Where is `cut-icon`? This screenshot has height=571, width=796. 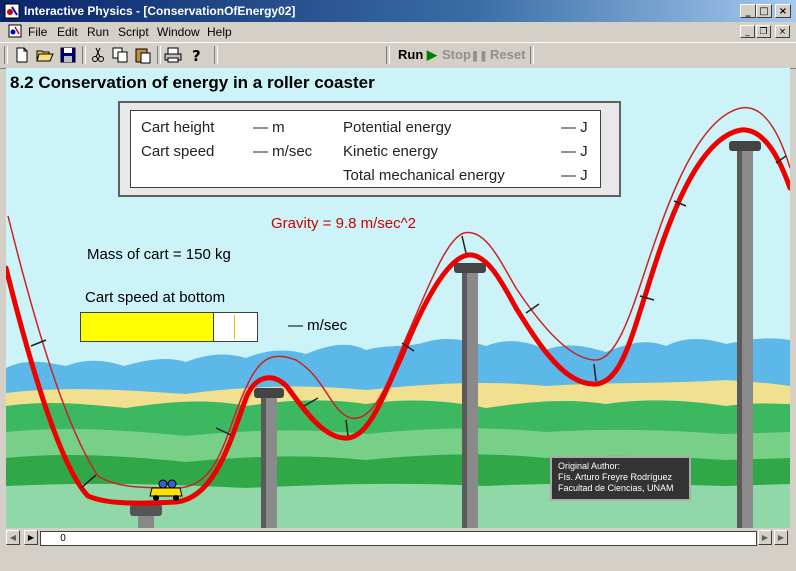
cut-icon is located at coordinates (98, 55).